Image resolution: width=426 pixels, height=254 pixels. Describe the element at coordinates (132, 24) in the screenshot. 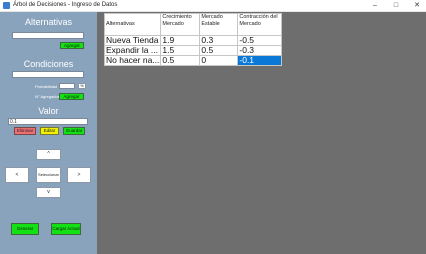

I see `header-alternativas: Alternativas` at that location.